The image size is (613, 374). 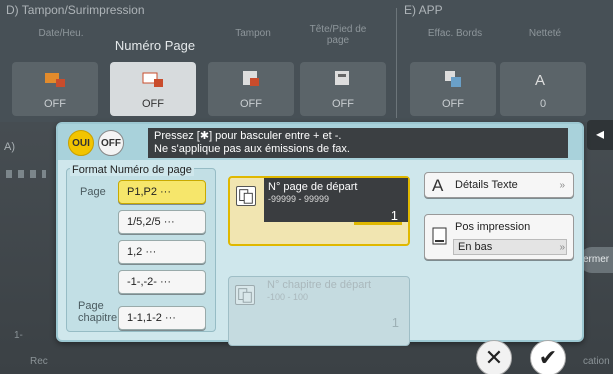 I want to click on start-chapter-range: -100 - 100, so click(x=288, y=297).